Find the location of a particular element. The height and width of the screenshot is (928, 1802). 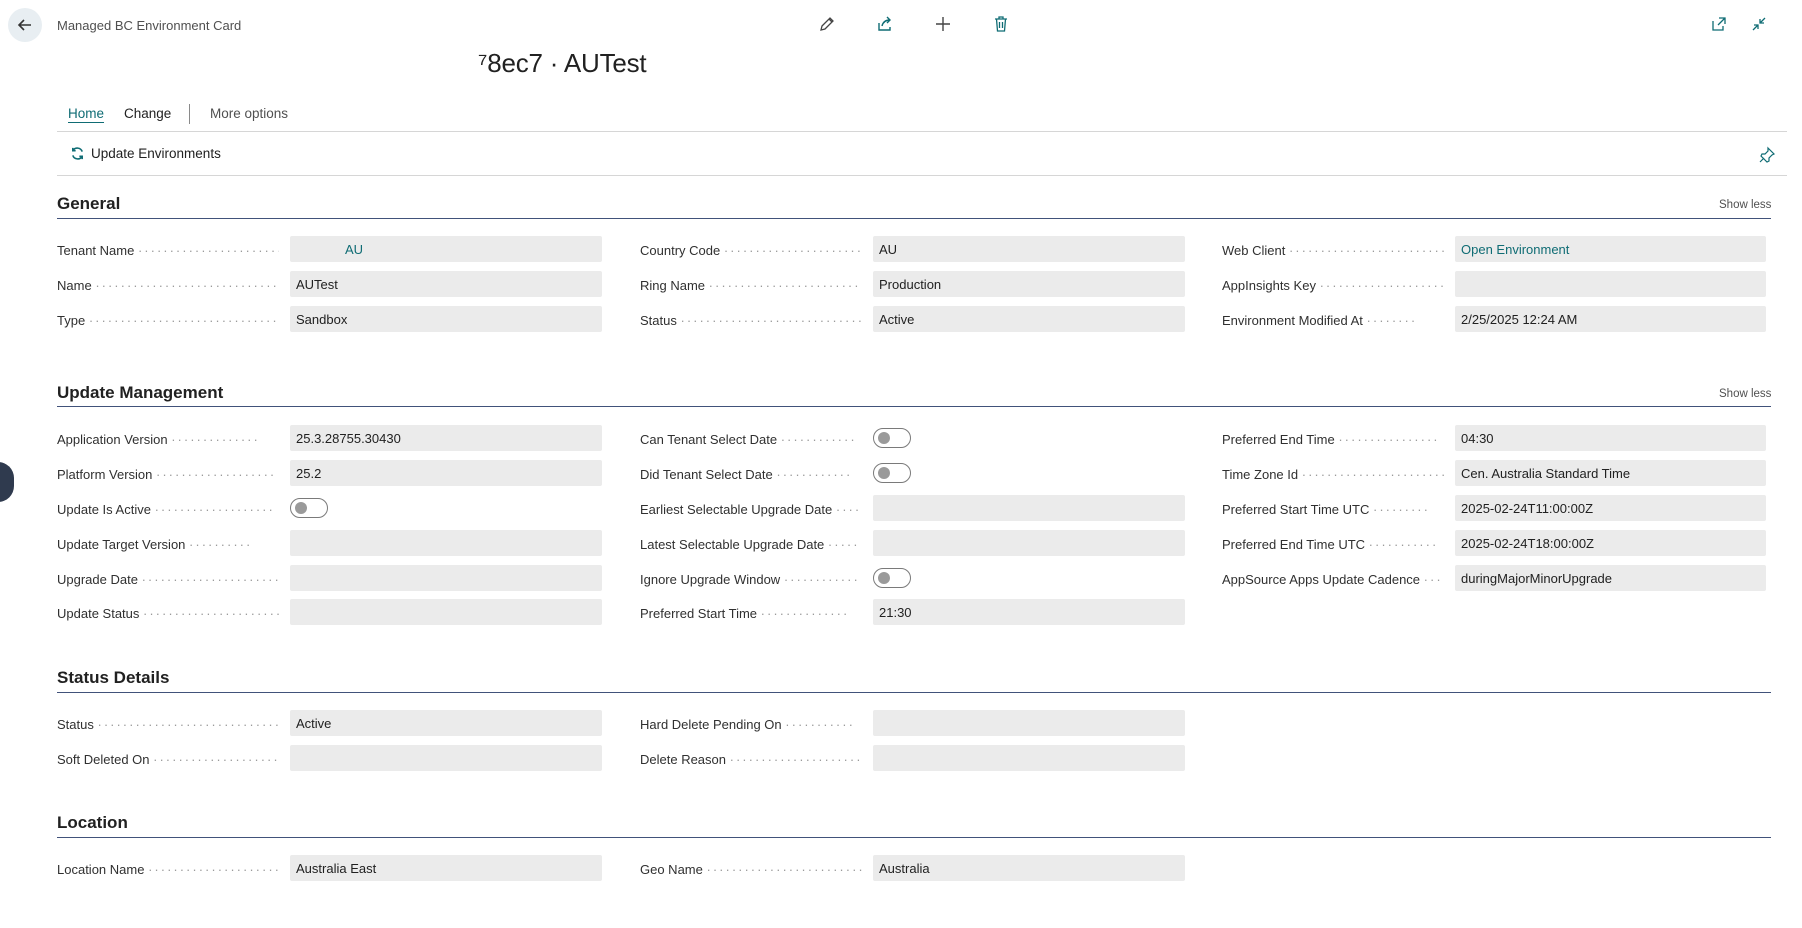

ribbon-divider-top is located at coordinates (922, 131).